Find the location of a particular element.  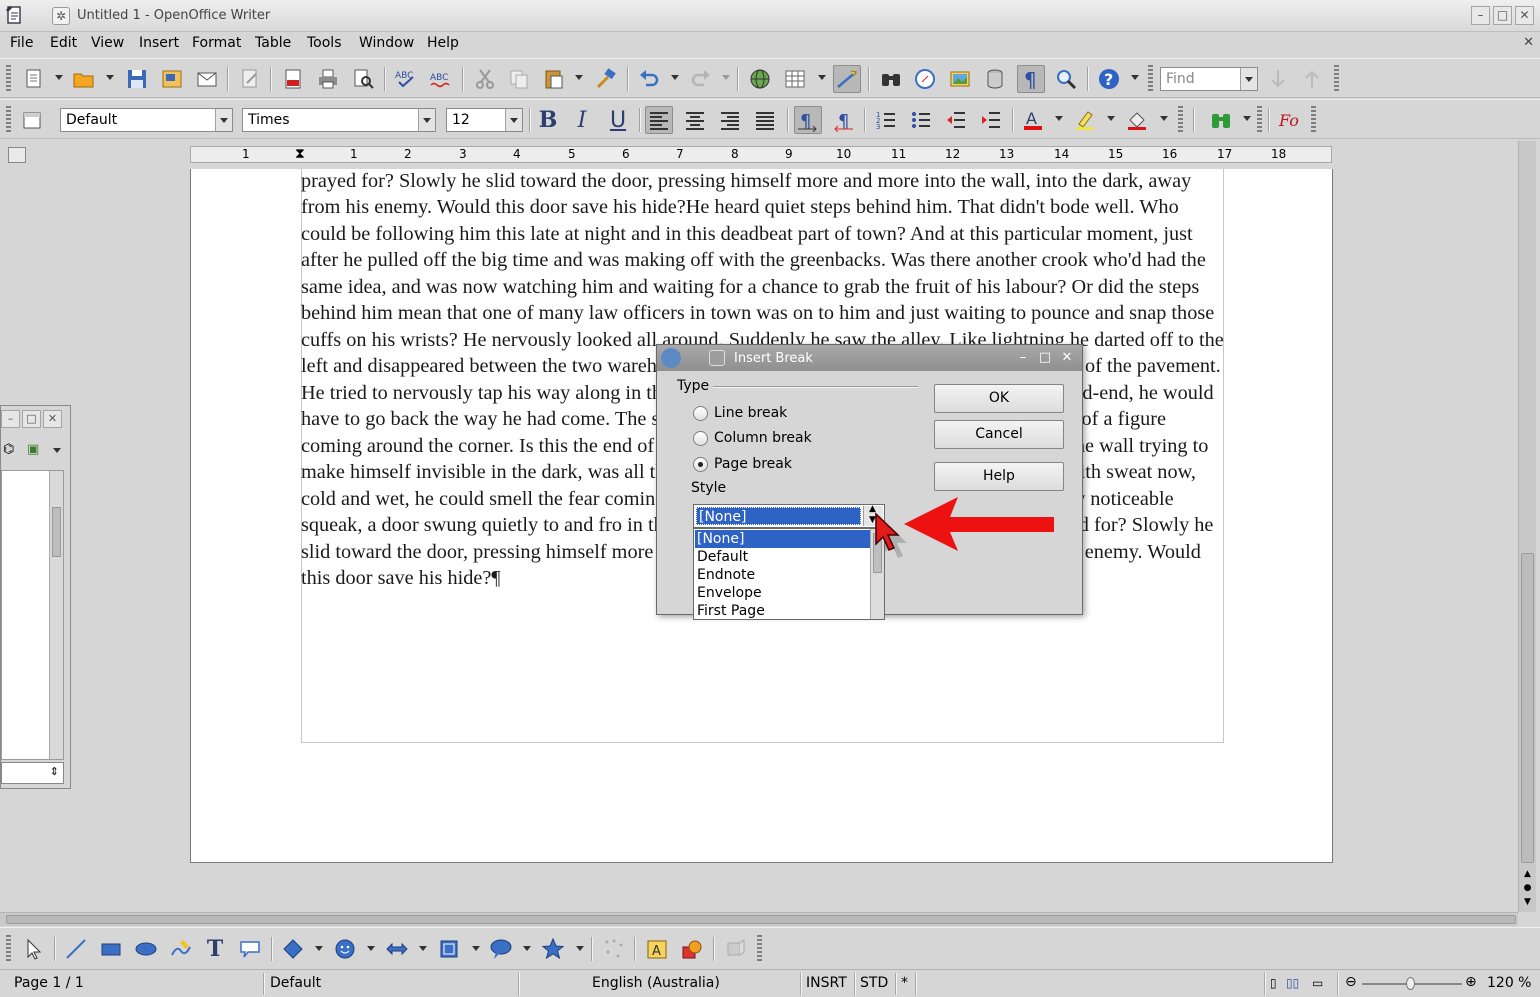

align-right-icon is located at coordinates (730, 120).